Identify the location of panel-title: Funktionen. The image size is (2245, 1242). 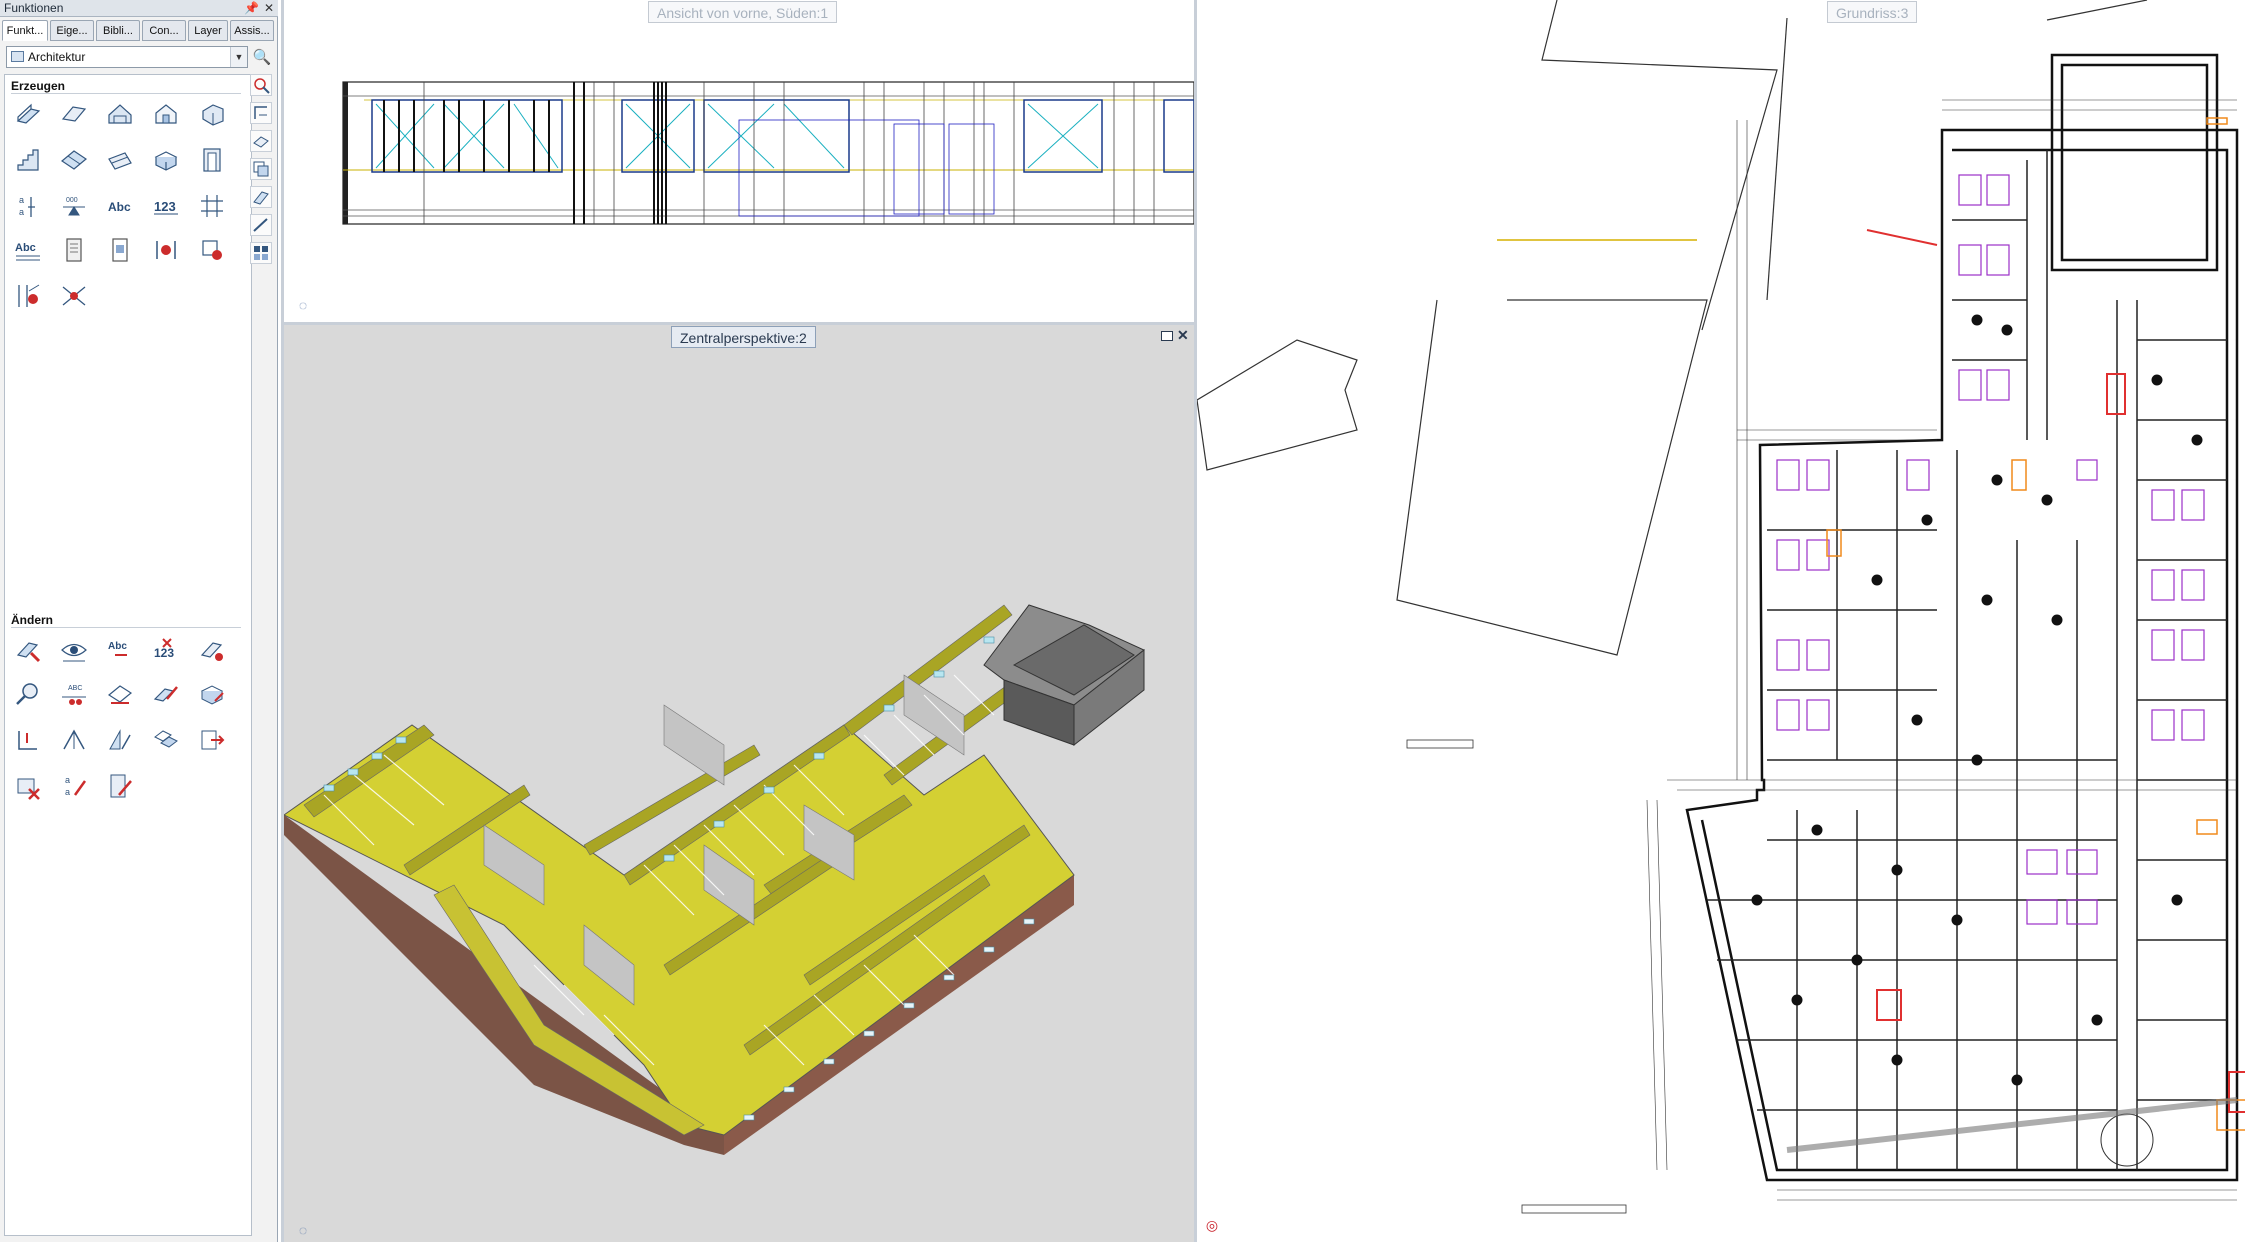
(139, 8).